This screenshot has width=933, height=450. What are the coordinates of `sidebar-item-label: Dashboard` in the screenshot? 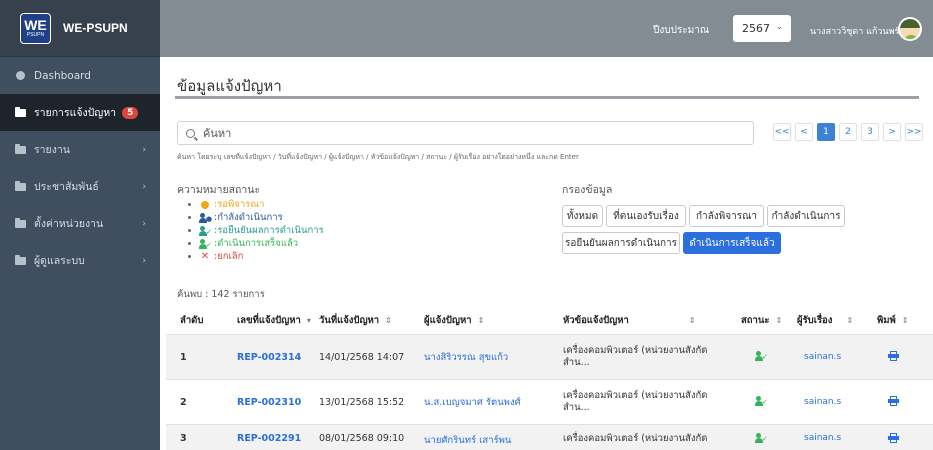 It's located at (62, 75).